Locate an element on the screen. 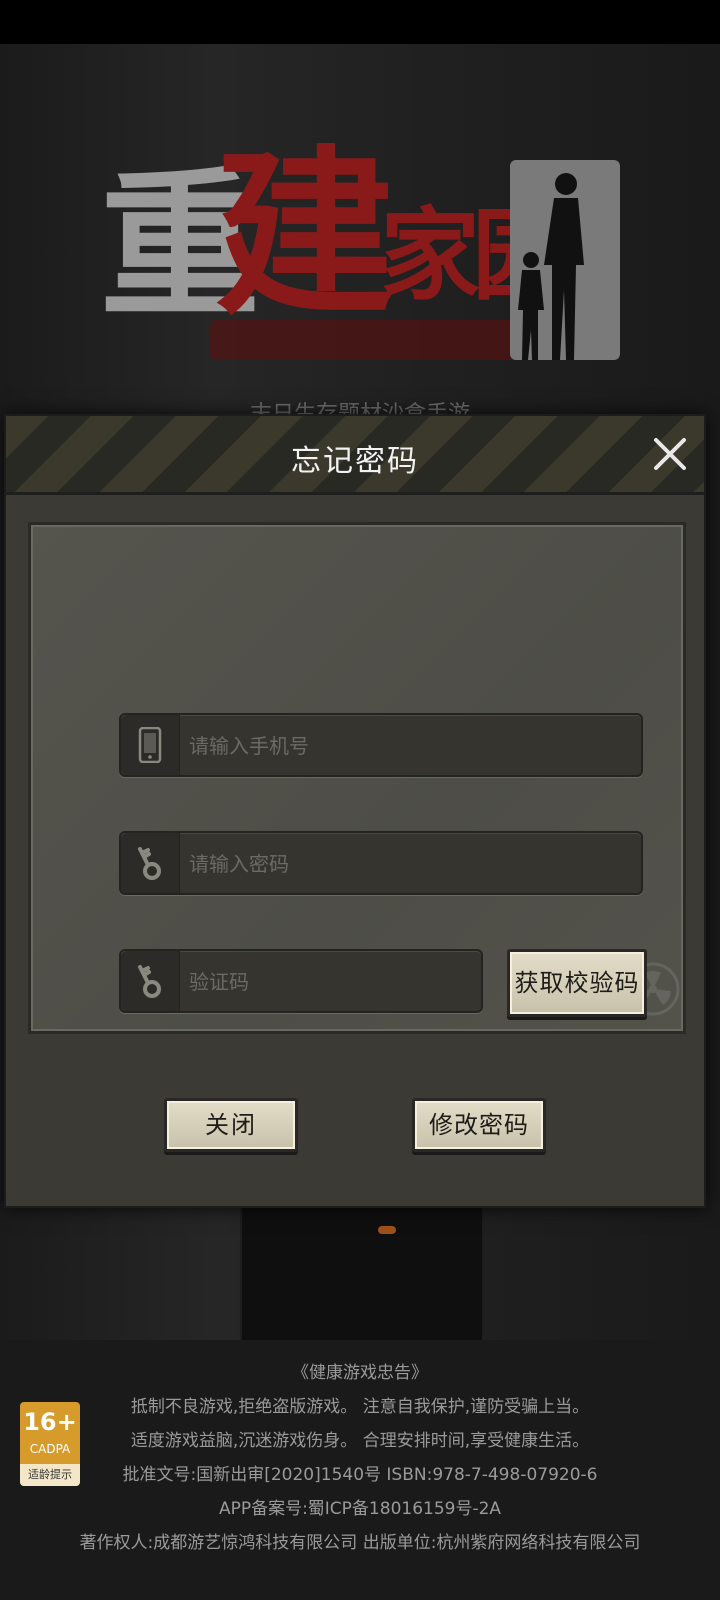 The image size is (720, 1600). copyright-line: 著作权人:成都游艺惊鸿科技有限公司 出版单位:杭州紫府网络科技有限公司 is located at coordinates (360, 1543).